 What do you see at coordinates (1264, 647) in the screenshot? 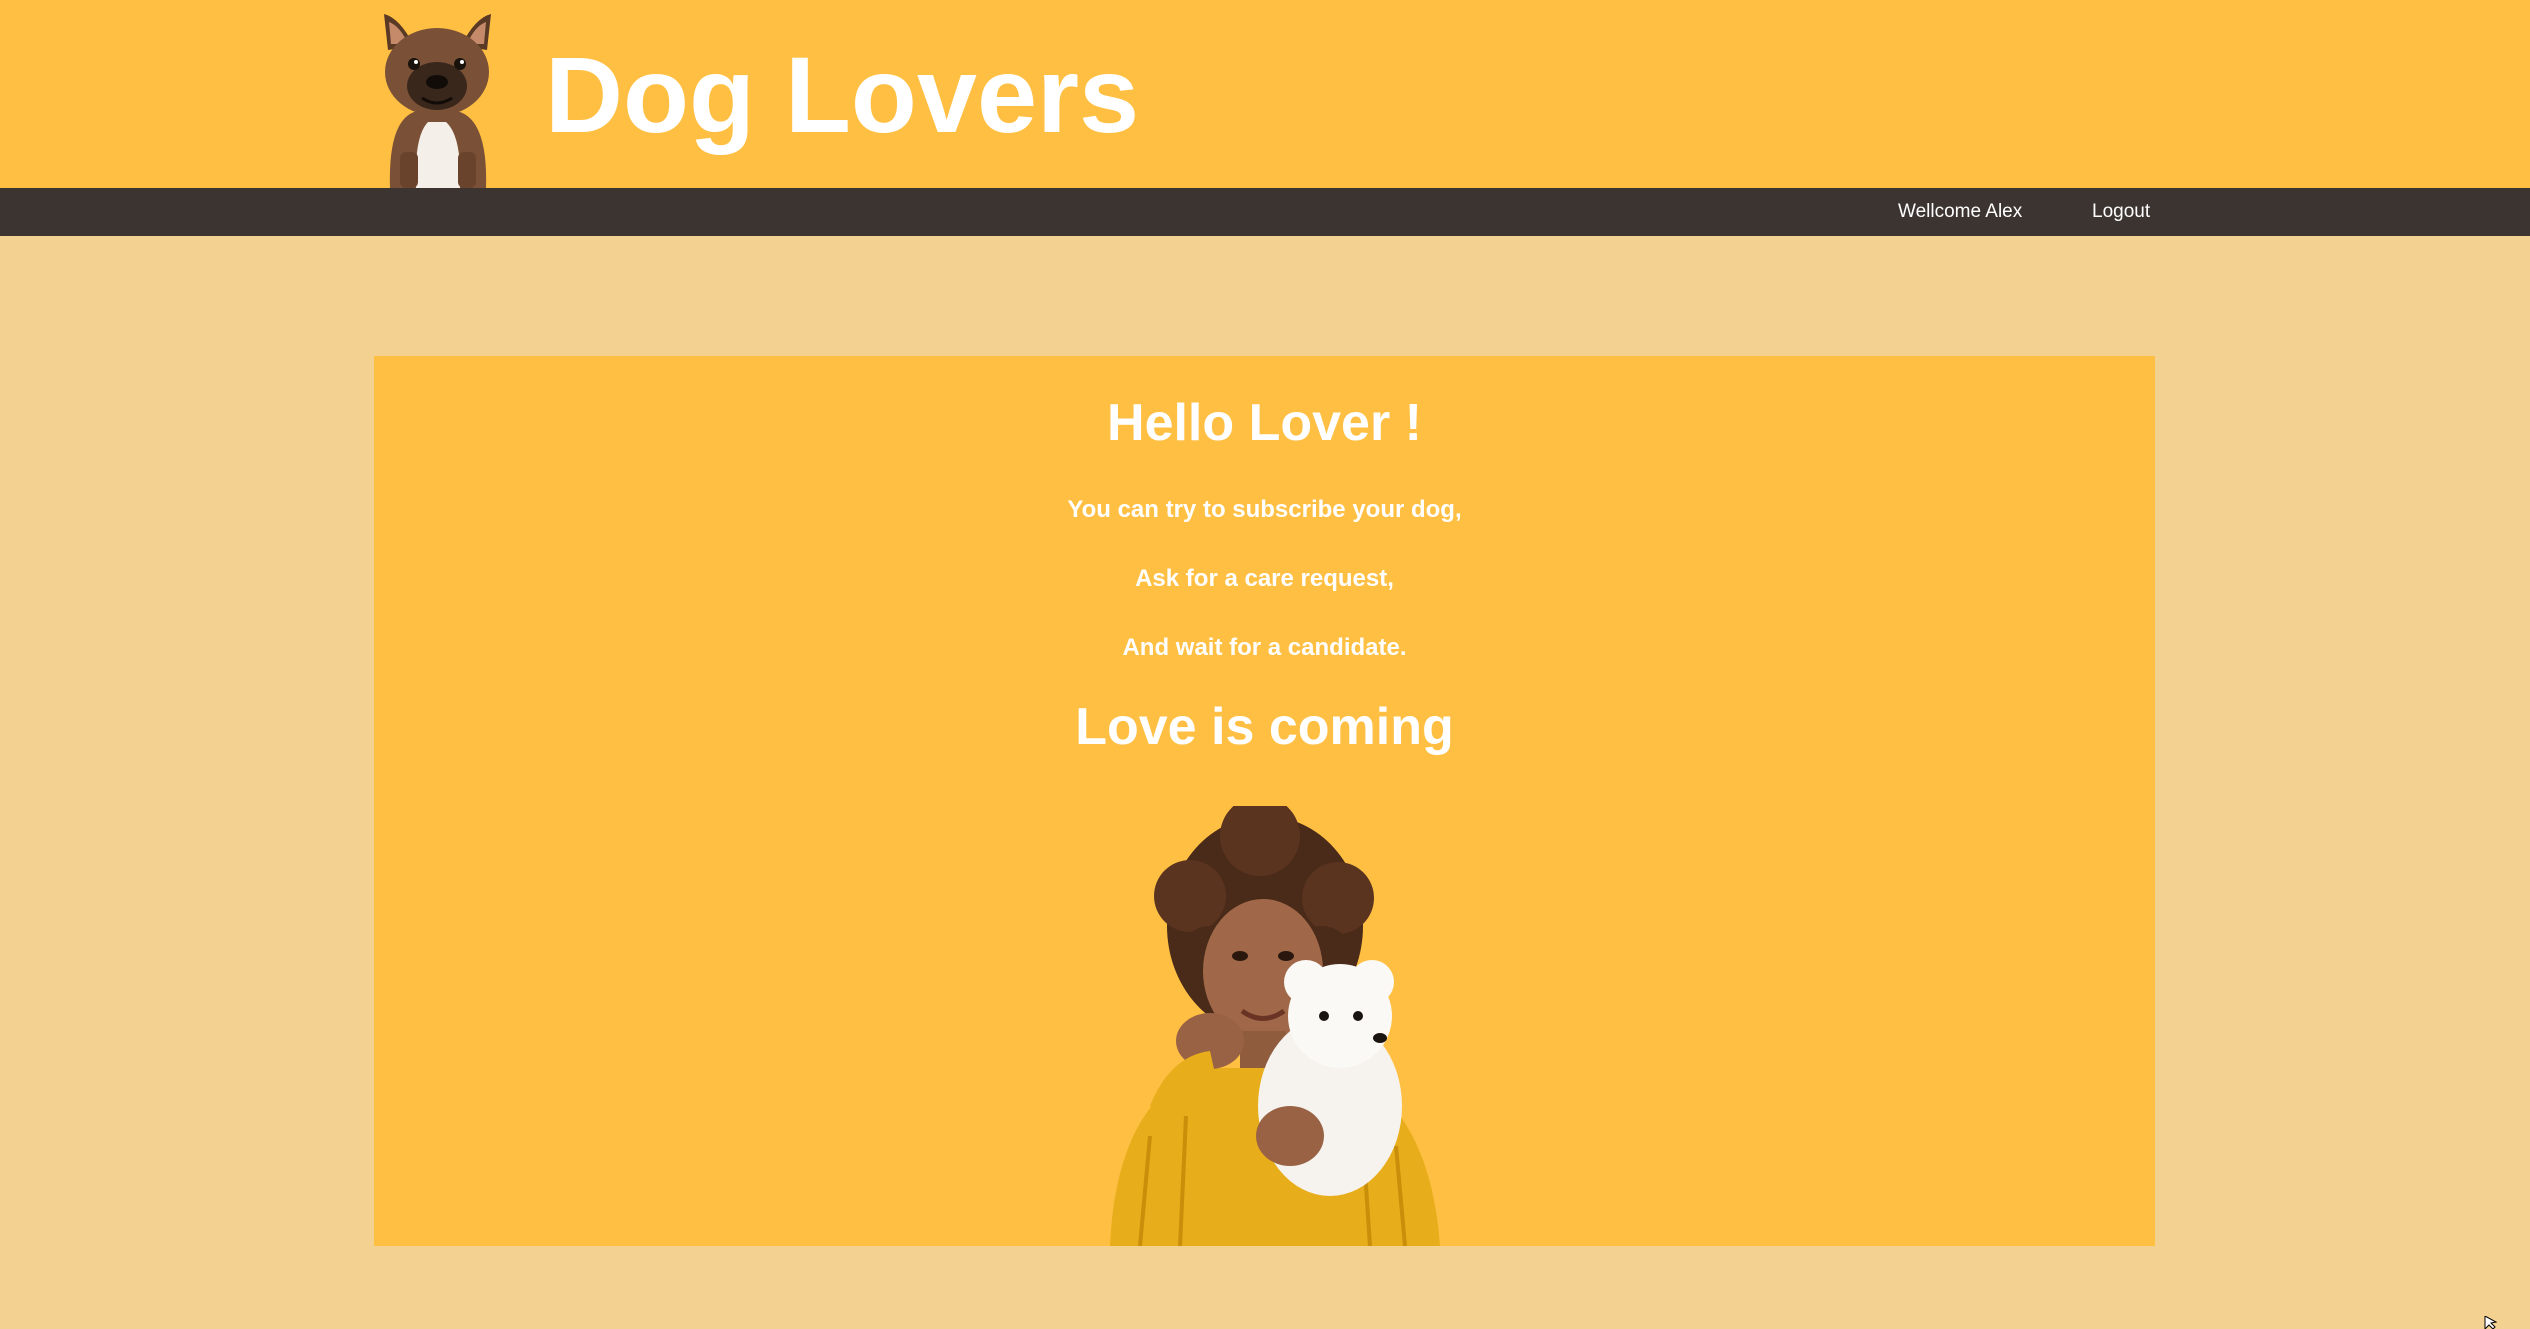
I see `intro-line: And wait for a candidate.` at bounding box center [1264, 647].